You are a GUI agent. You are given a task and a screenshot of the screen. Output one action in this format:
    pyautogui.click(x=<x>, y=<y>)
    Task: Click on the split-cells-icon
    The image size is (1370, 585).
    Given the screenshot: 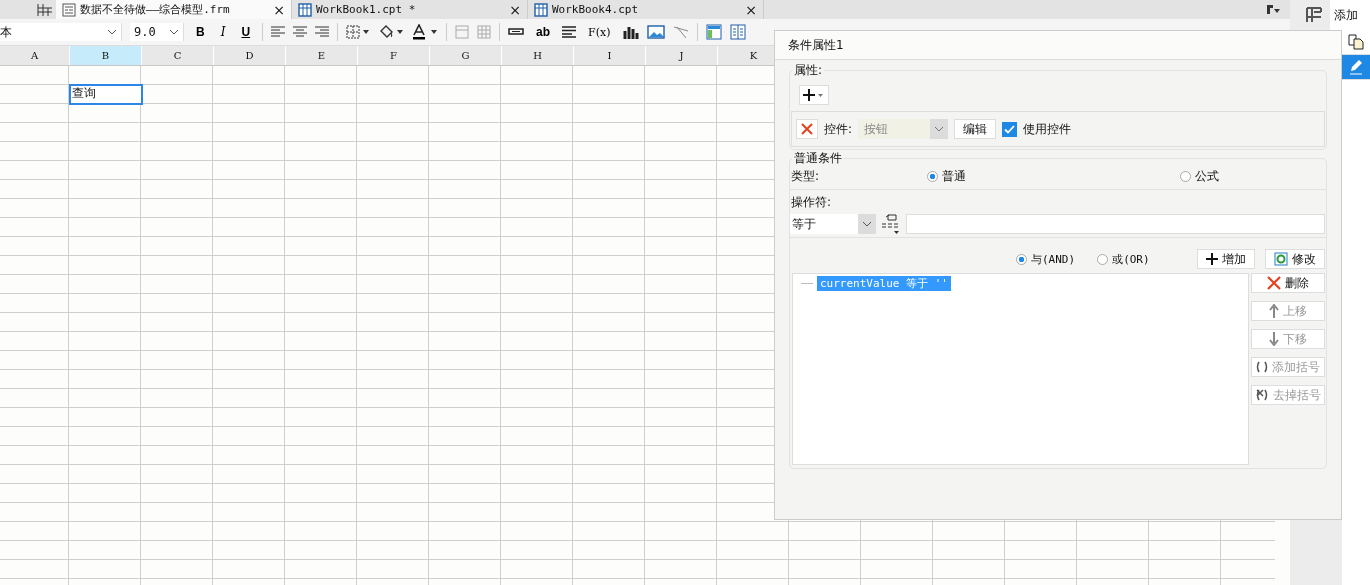 What is the action you would take?
    pyautogui.click(x=484, y=32)
    